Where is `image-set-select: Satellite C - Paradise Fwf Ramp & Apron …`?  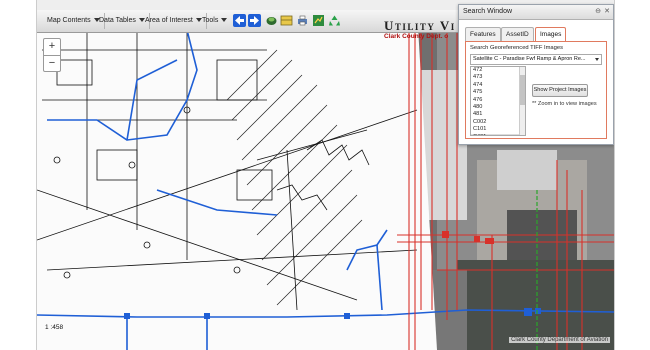
image-set-select: Satellite C - Paradise Fwf Ramp & Apron … is located at coordinates (536, 59).